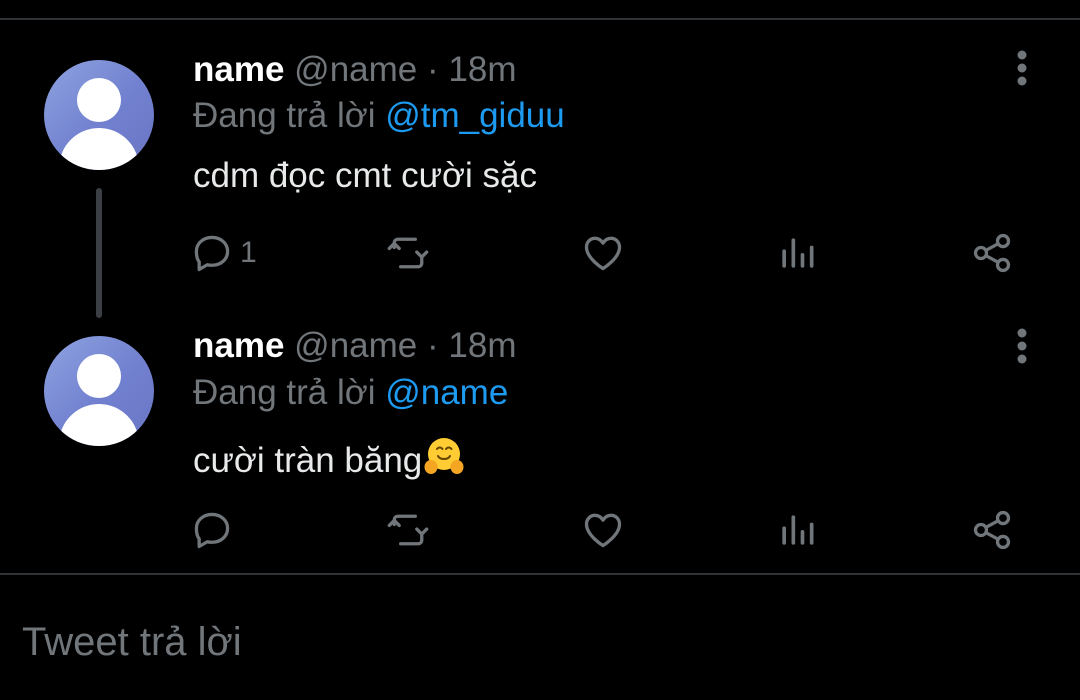  Describe the element at coordinates (365, 175) in the screenshot. I see `tweet-text: cdm đọc cmt cười sặc` at that location.